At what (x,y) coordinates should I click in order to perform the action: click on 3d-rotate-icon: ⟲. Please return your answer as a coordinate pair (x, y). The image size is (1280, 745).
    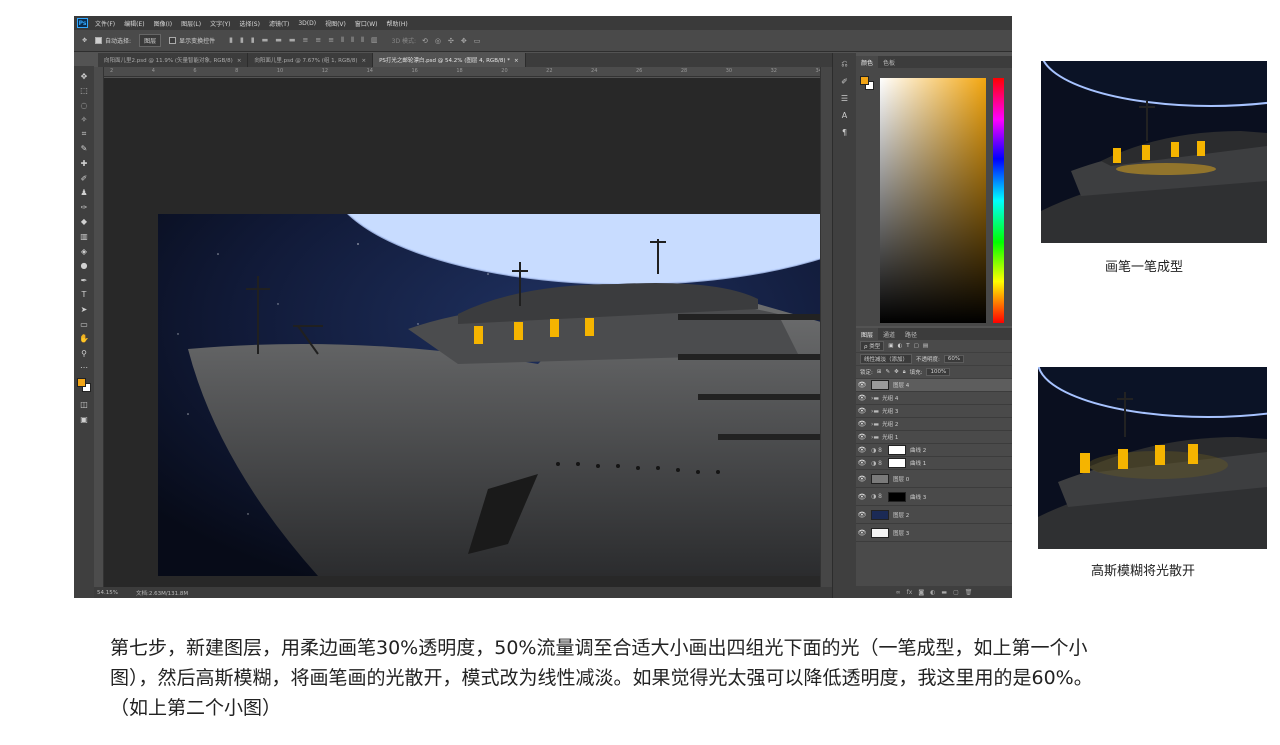
    Looking at the image, I should click on (425, 41).